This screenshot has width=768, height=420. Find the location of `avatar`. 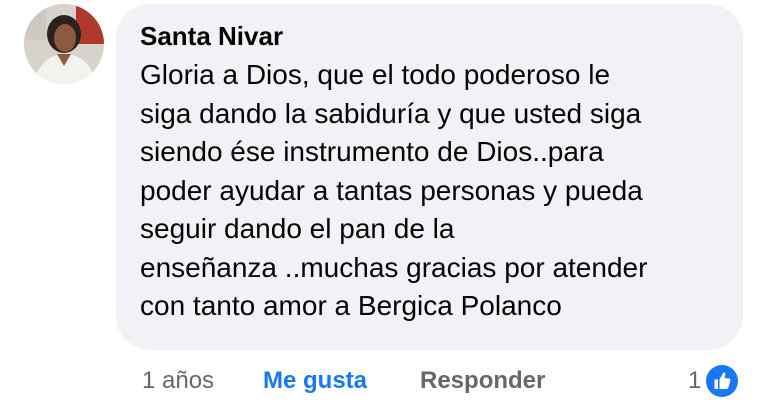

avatar is located at coordinates (64, 44).